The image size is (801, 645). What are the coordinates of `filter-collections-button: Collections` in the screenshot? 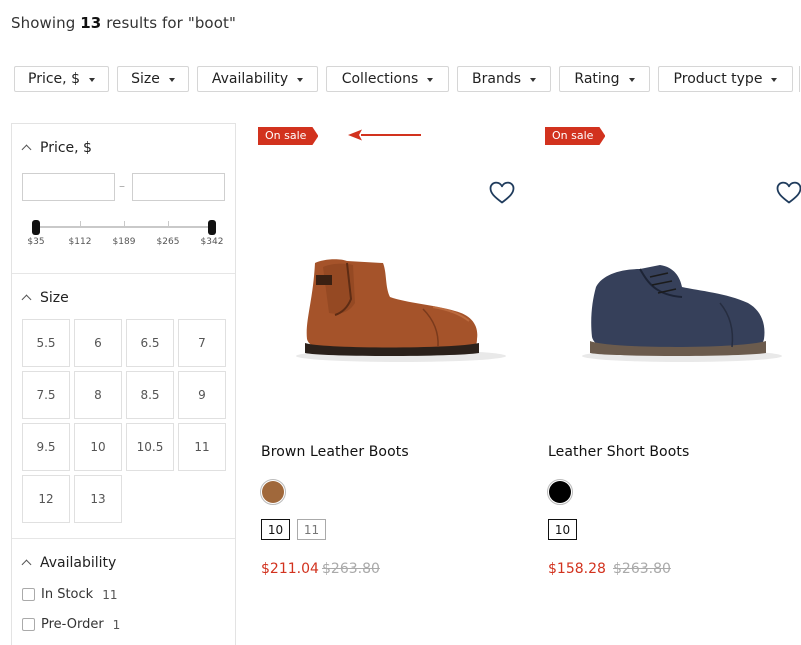 It's located at (387, 79).